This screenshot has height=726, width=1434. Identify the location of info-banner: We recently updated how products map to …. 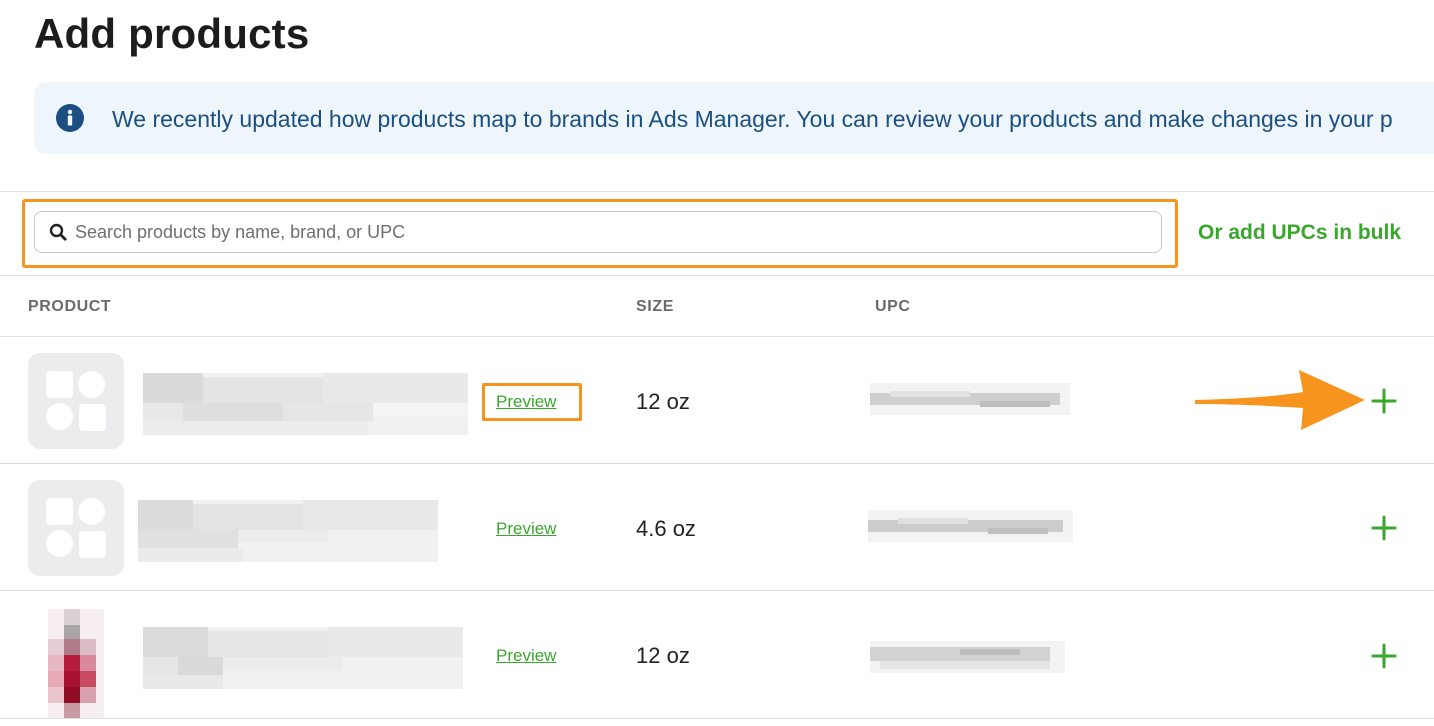
(734, 118).